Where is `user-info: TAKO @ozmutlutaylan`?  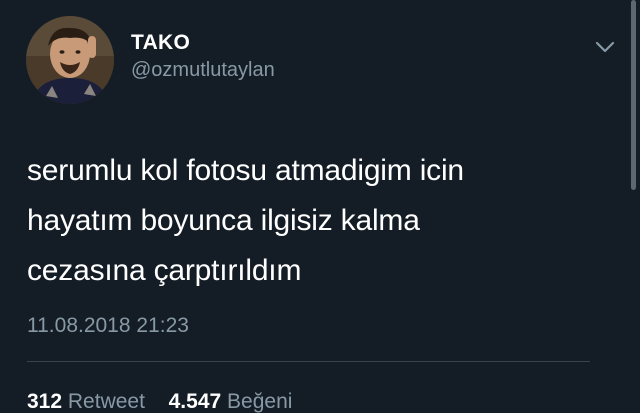
user-info: TAKO @ozmutlutaylan is located at coordinates (203, 57).